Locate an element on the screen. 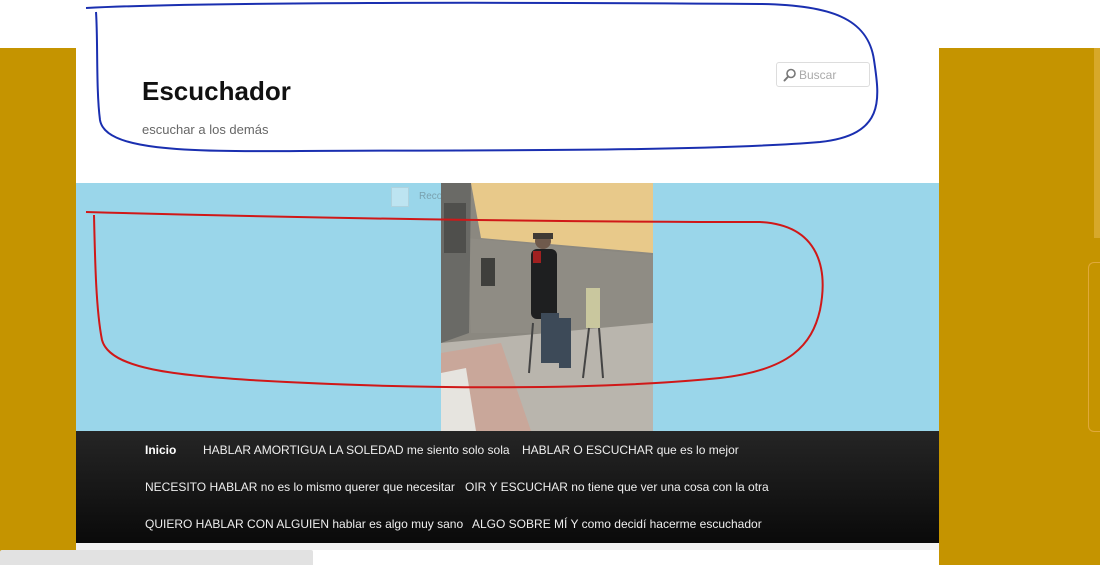 Image resolution: width=1100 pixels, height=565 pixels. right-background-panel is located at coordinates (1019, 306).